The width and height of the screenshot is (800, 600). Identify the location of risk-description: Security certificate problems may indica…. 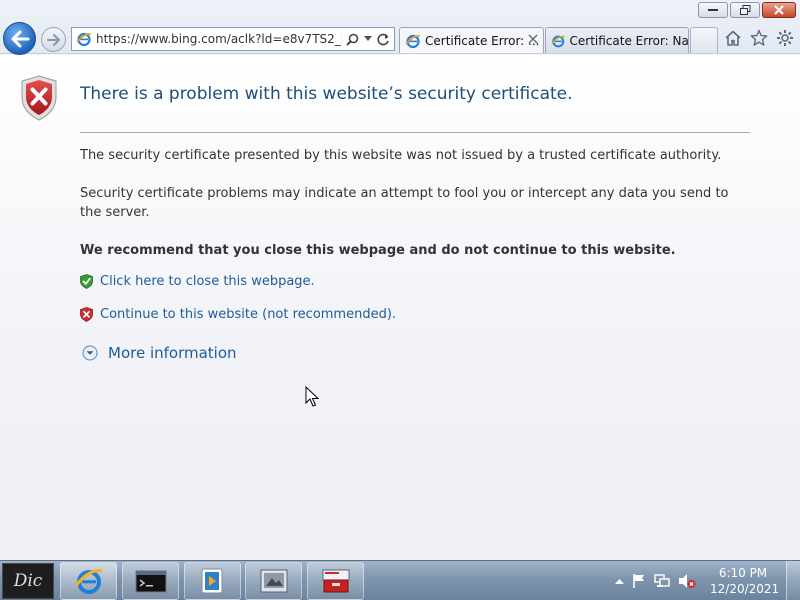
(404, 203).